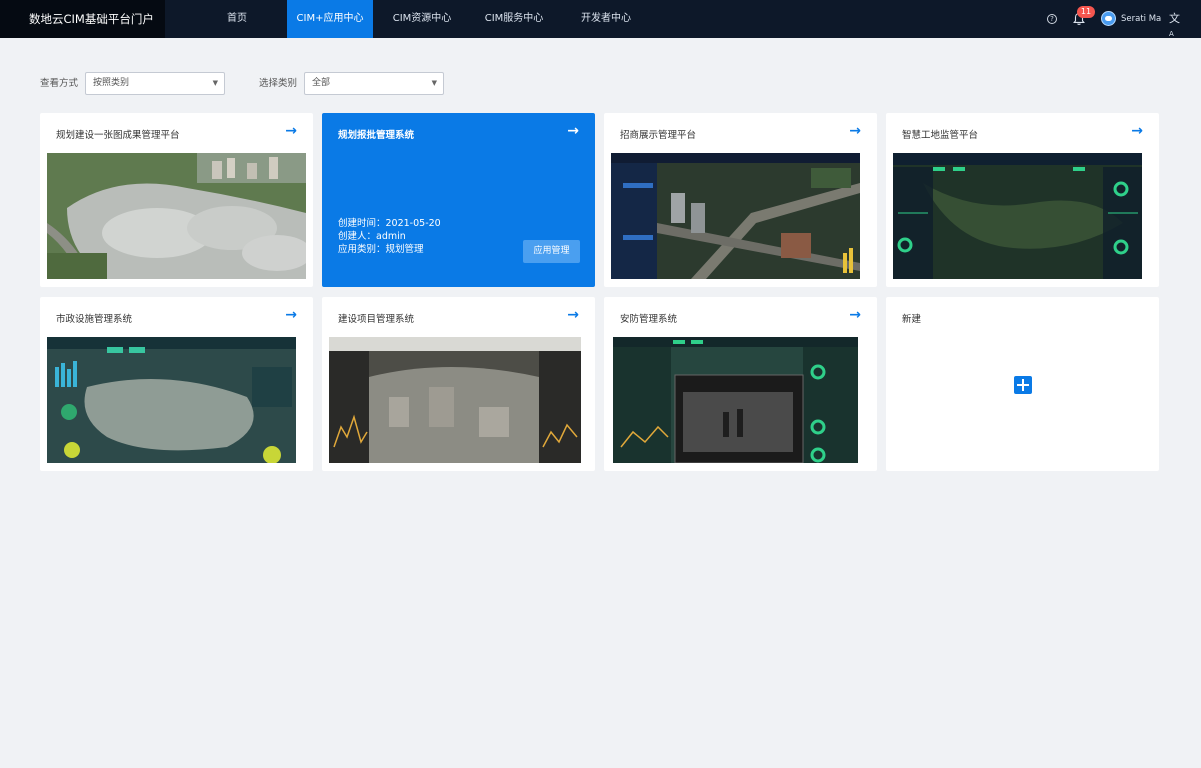 The width and height of the screenshot is (1201, 768). What do you see at coordinates (940, 135) in the screenshot?
I see `card-title: 智慧工地监管平台` at bounding box center [940, 135].